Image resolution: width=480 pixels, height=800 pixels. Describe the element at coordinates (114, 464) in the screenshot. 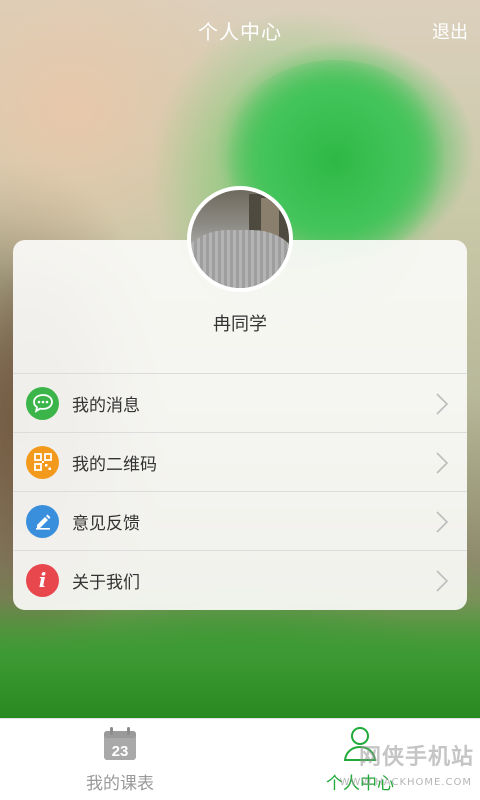

I see `menu-label-qr-code: 我的二维码` at that location.